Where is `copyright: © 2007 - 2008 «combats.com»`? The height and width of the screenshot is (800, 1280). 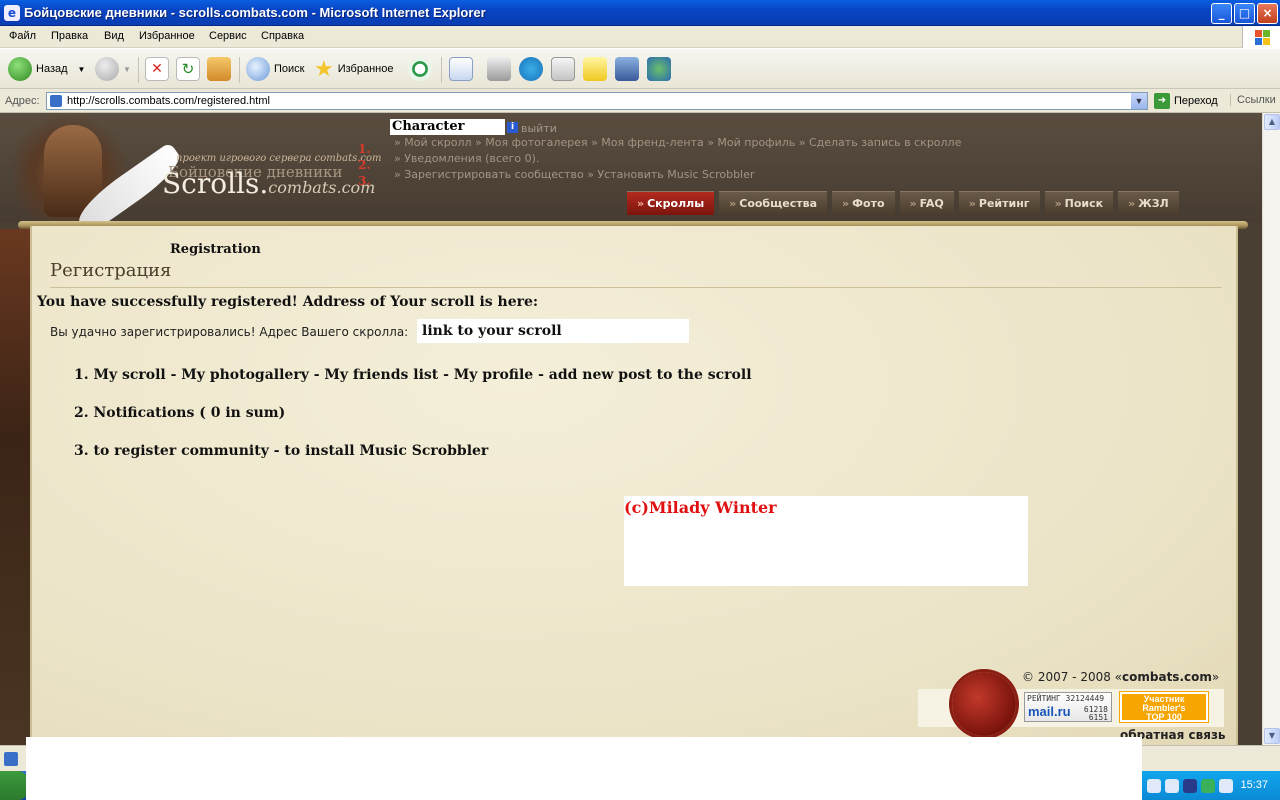 copyright: © 2007 - 2008 «combats.com» is located at coordinates (1121, 677).